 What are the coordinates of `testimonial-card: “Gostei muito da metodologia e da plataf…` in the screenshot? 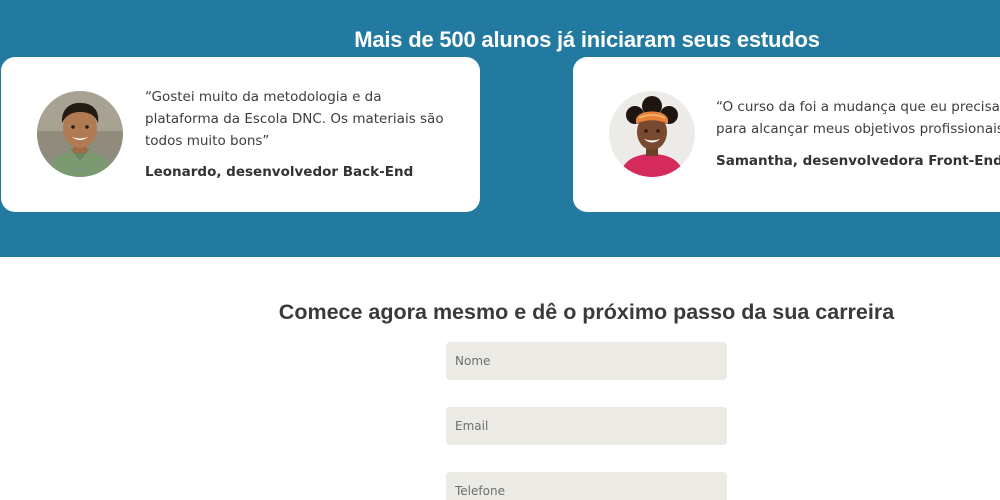 It's located at (240, 134).